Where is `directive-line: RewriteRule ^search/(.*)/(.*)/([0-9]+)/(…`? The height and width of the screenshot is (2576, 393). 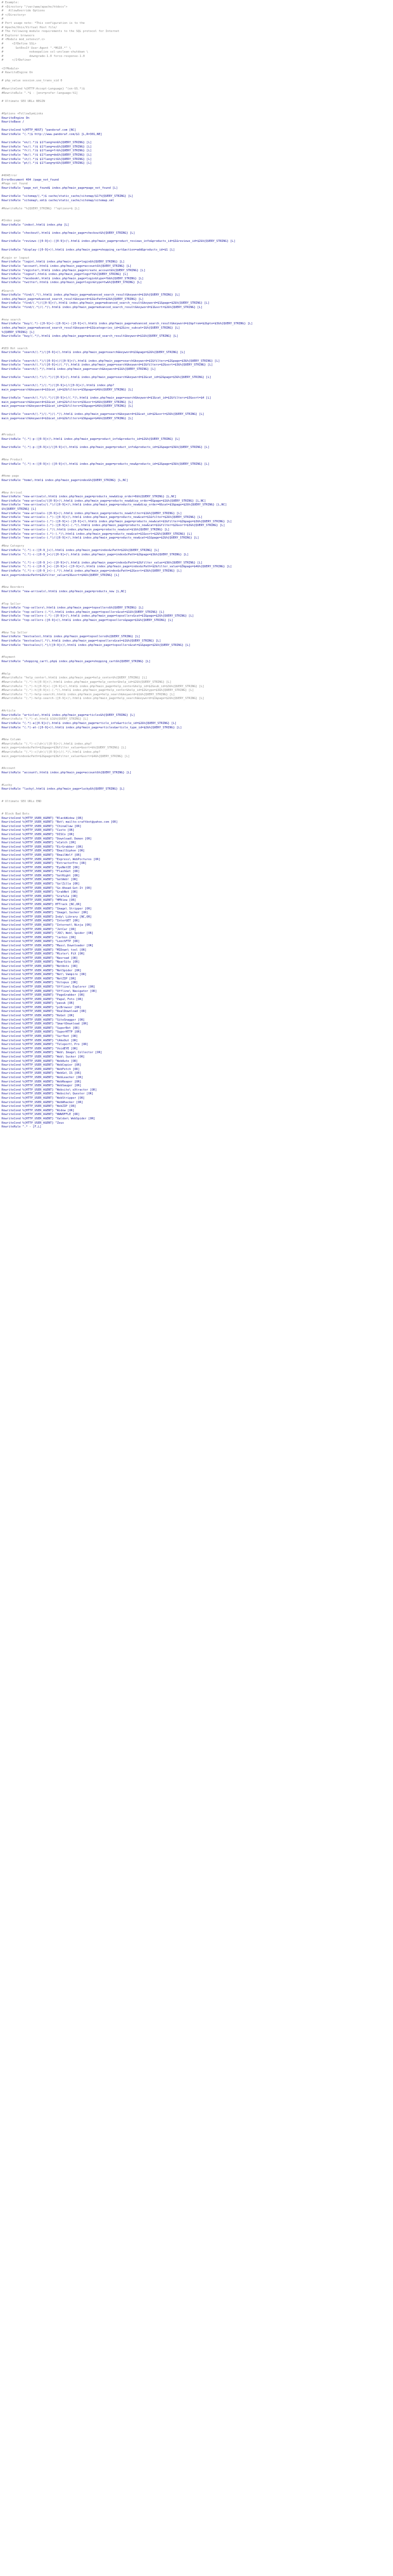
directive-line: RewriteRule ^search/(.*)/(.*)/([0-9]+)/(… is located at coordinates (107, 398).